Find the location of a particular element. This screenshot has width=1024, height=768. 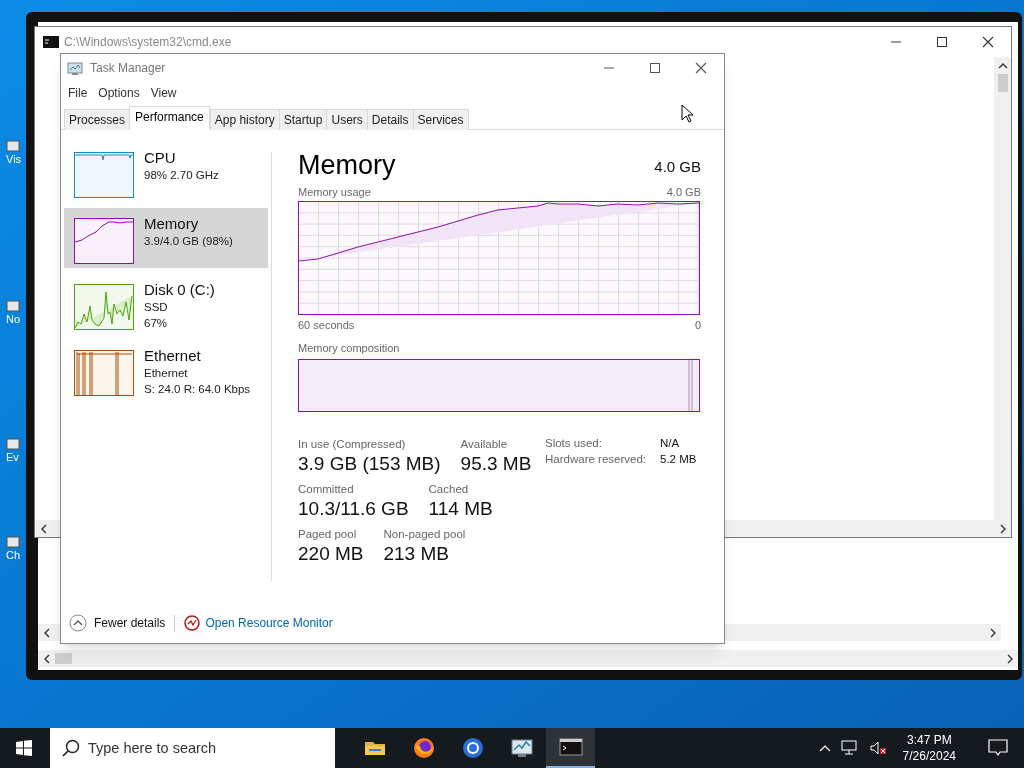

stat-value: 5.2 MB is located at coordinates (678, 459).